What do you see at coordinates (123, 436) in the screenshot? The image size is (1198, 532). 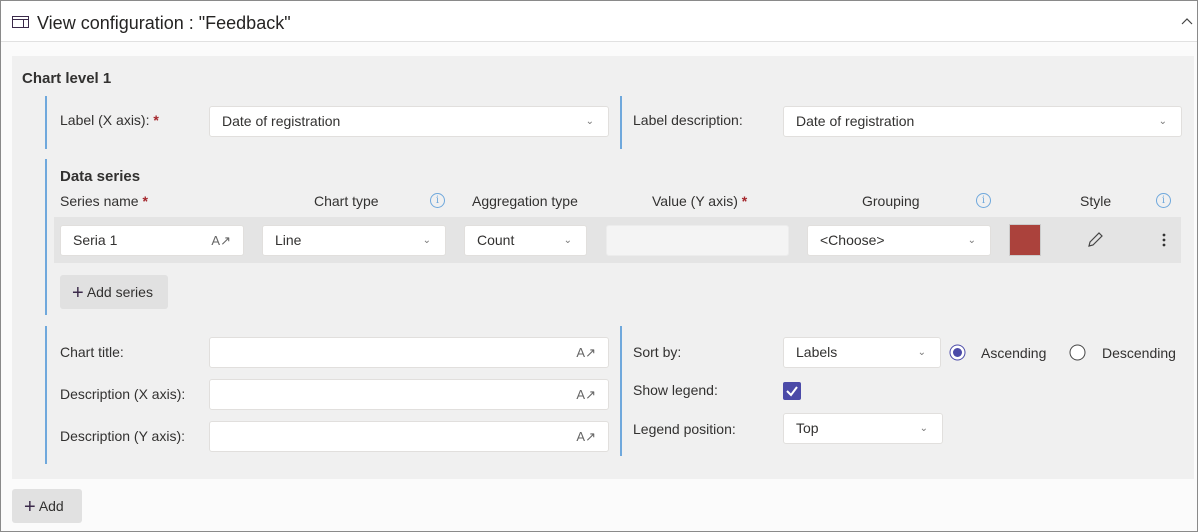 I see `desc-y-label: Description (Y axis):` at bounding box center [123, 436].